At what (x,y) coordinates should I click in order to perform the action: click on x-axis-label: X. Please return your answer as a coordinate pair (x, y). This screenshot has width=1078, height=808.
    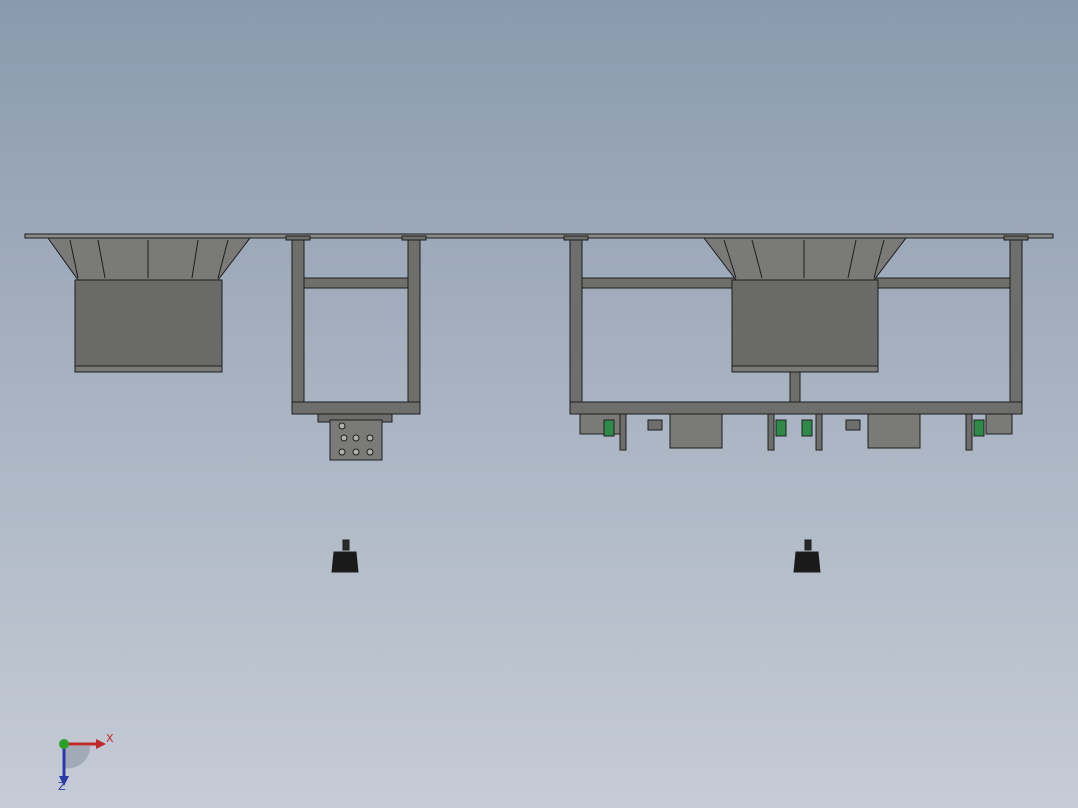
    Looking at the image, I should click on (110, 738).